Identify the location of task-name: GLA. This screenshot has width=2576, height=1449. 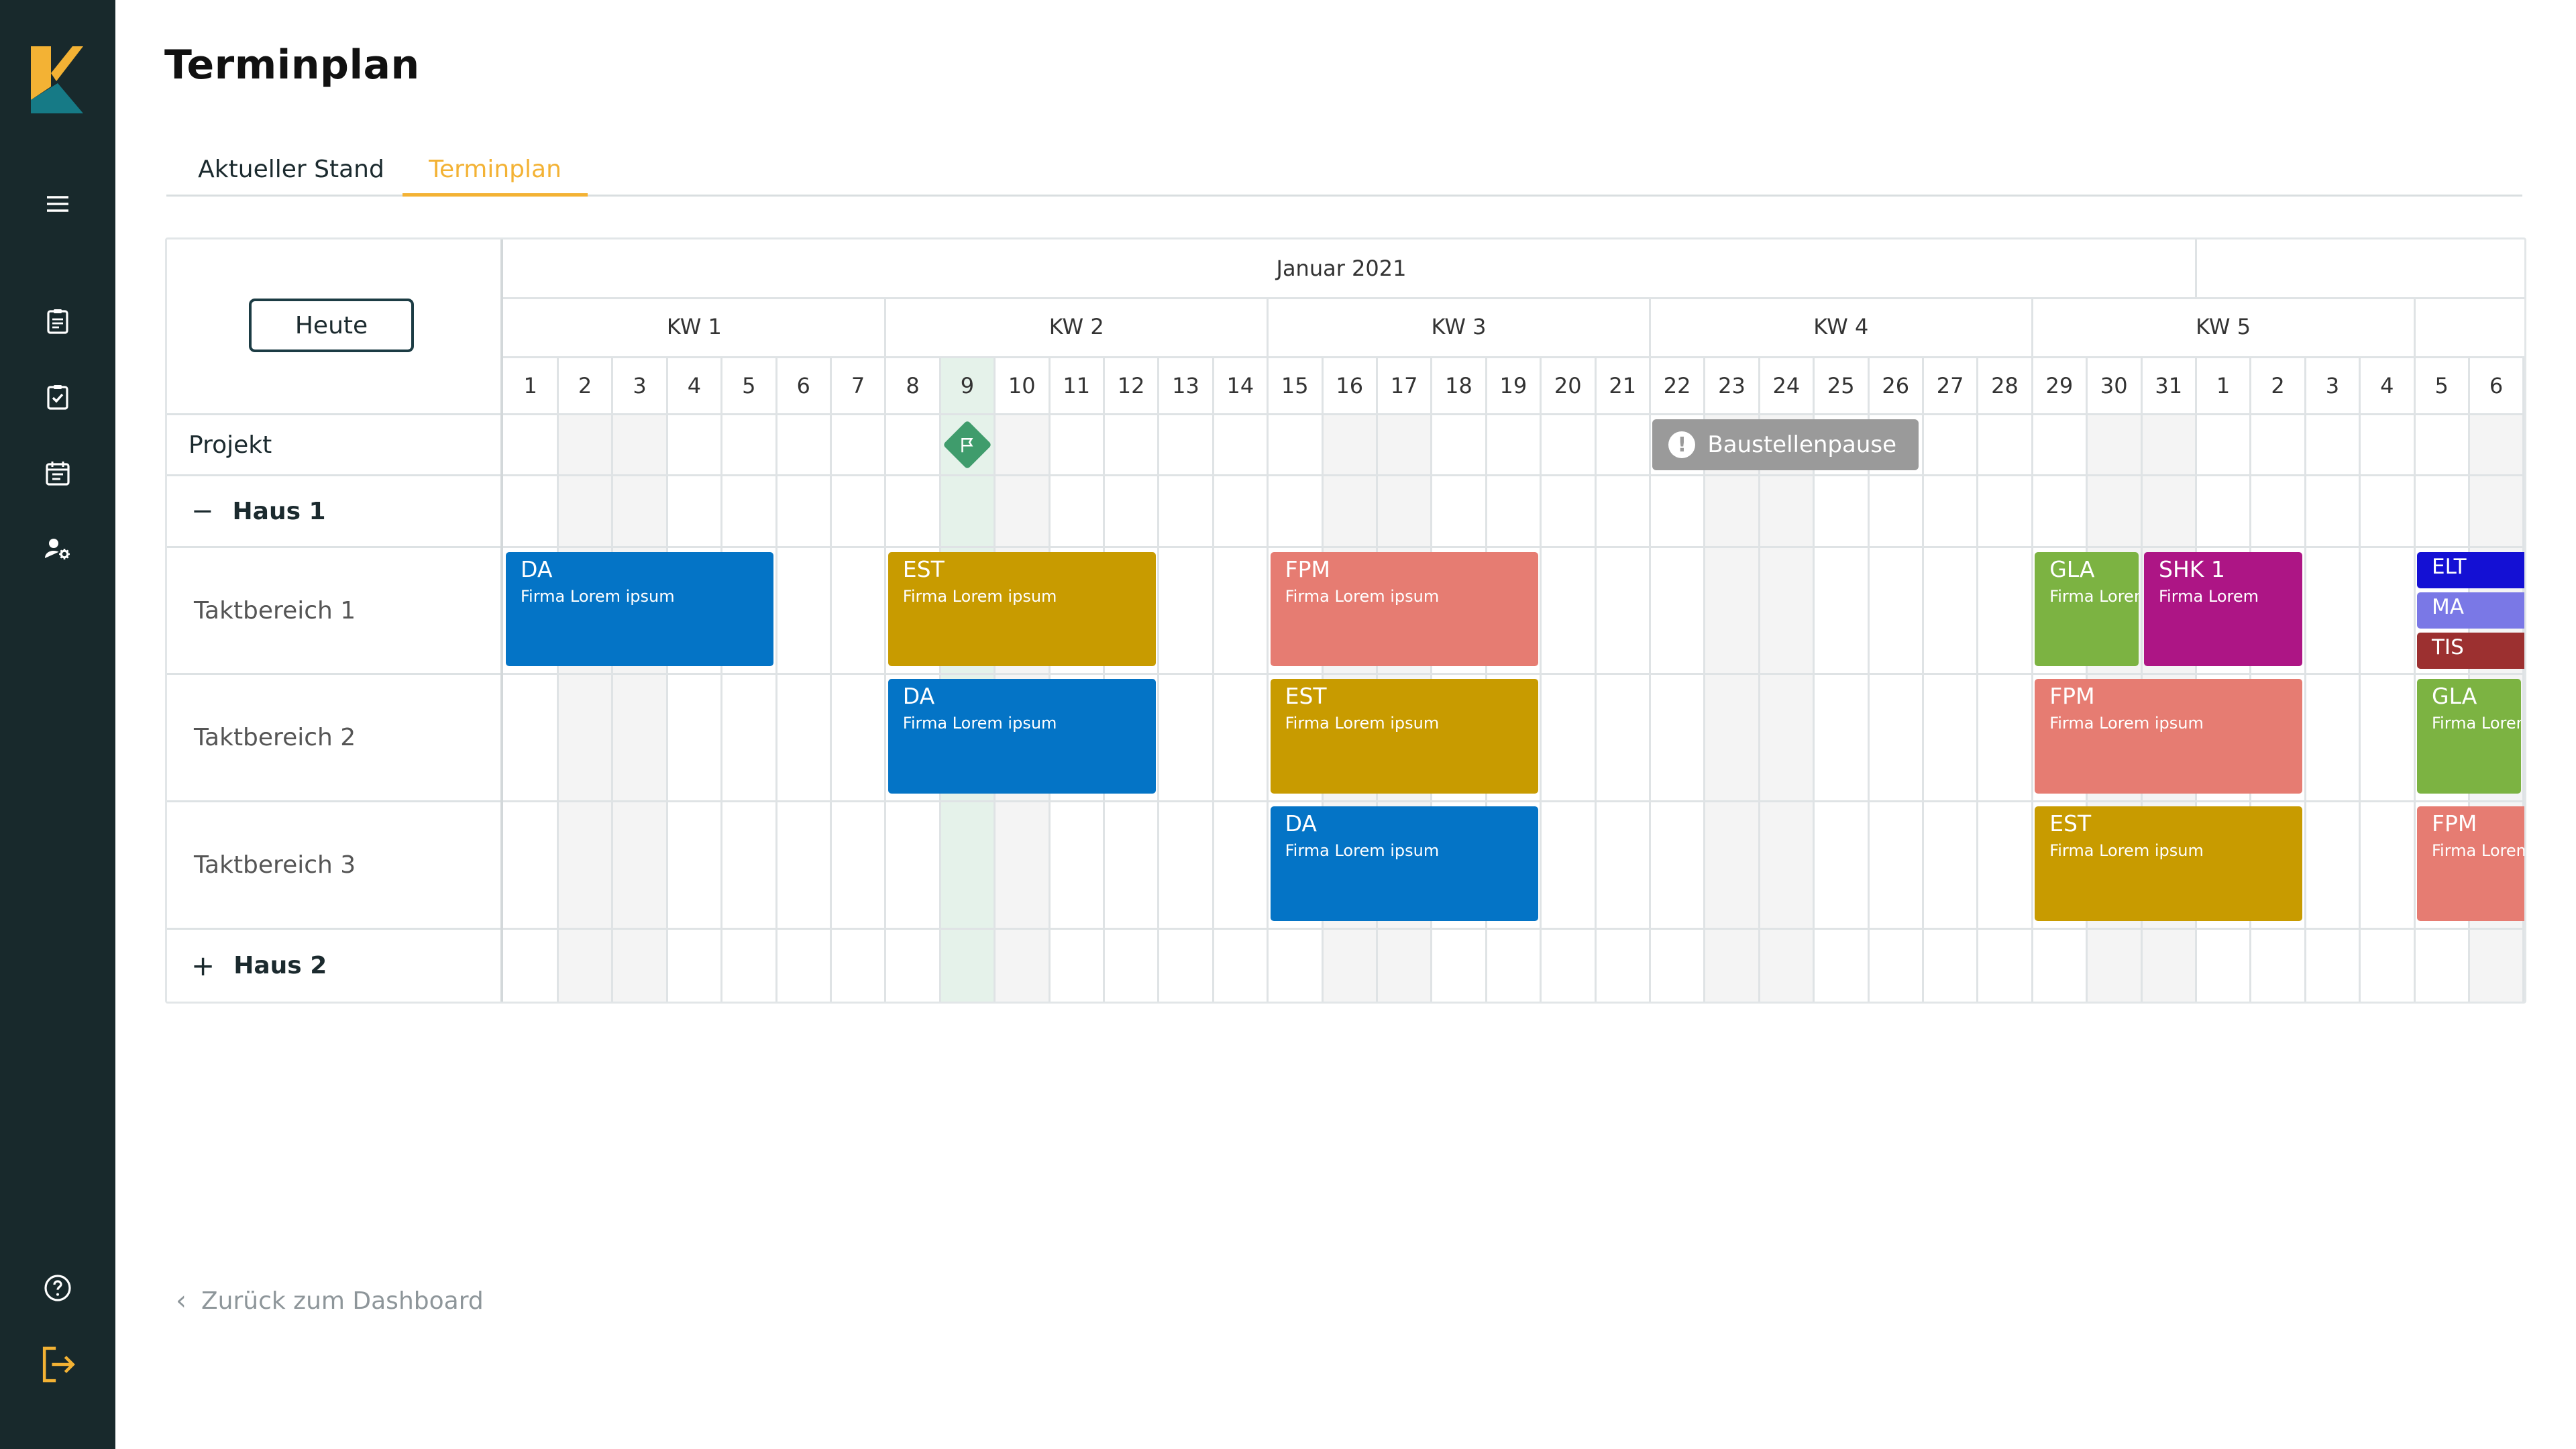
(2454, 696).